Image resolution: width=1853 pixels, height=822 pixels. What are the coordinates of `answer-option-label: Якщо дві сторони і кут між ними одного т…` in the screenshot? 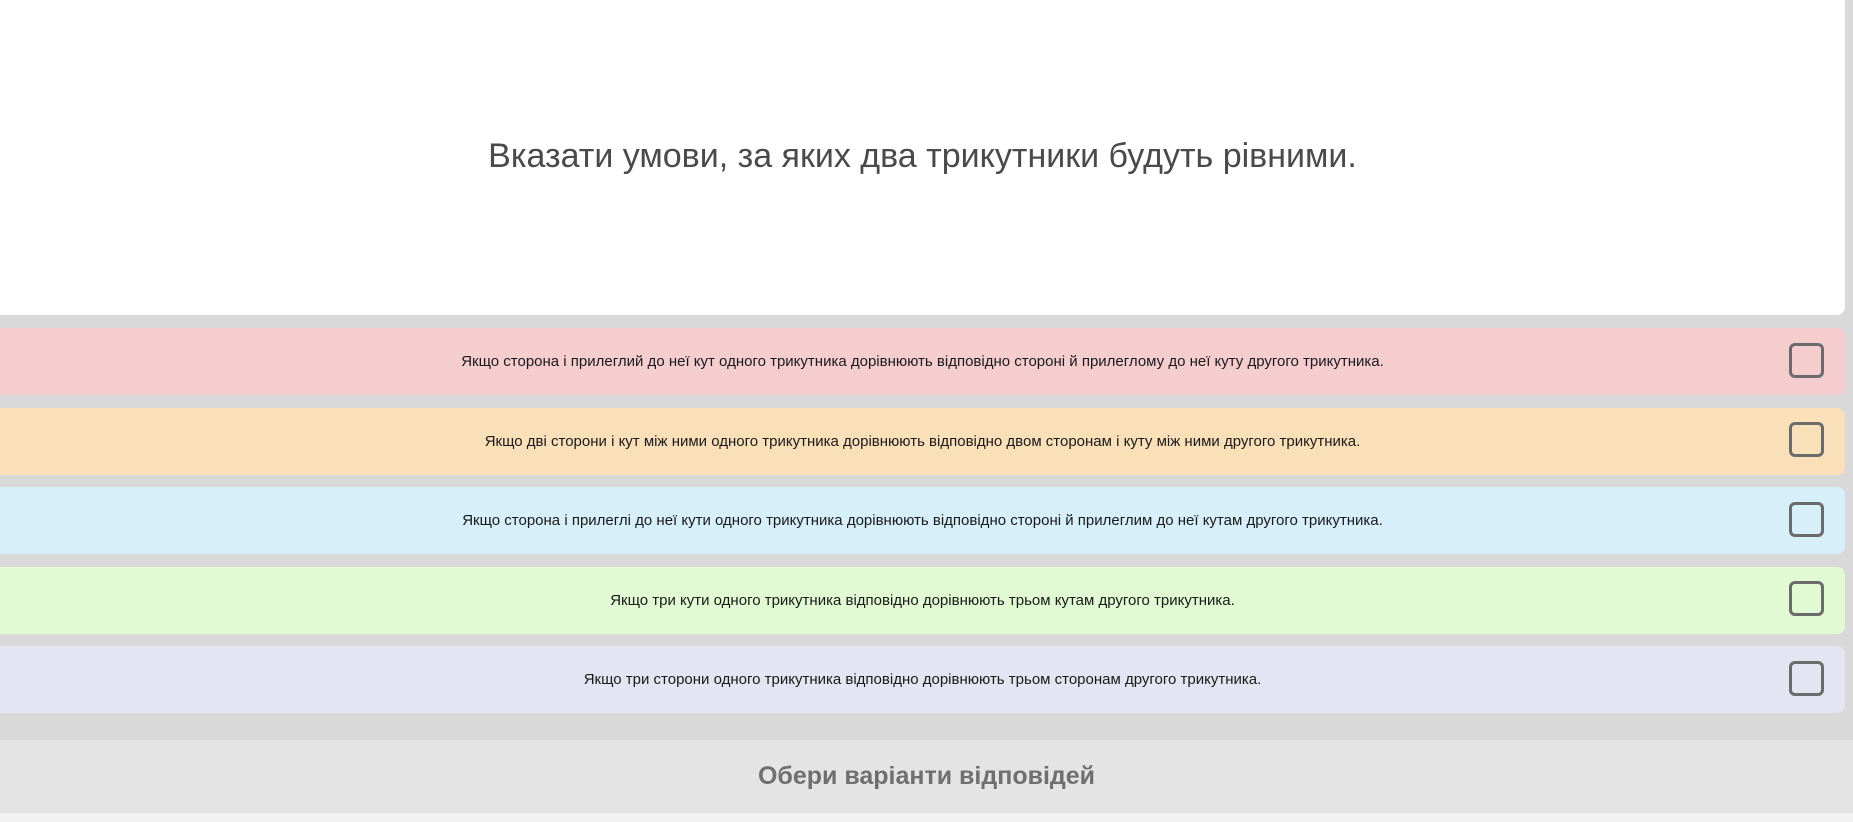 It's located at (922, 441).